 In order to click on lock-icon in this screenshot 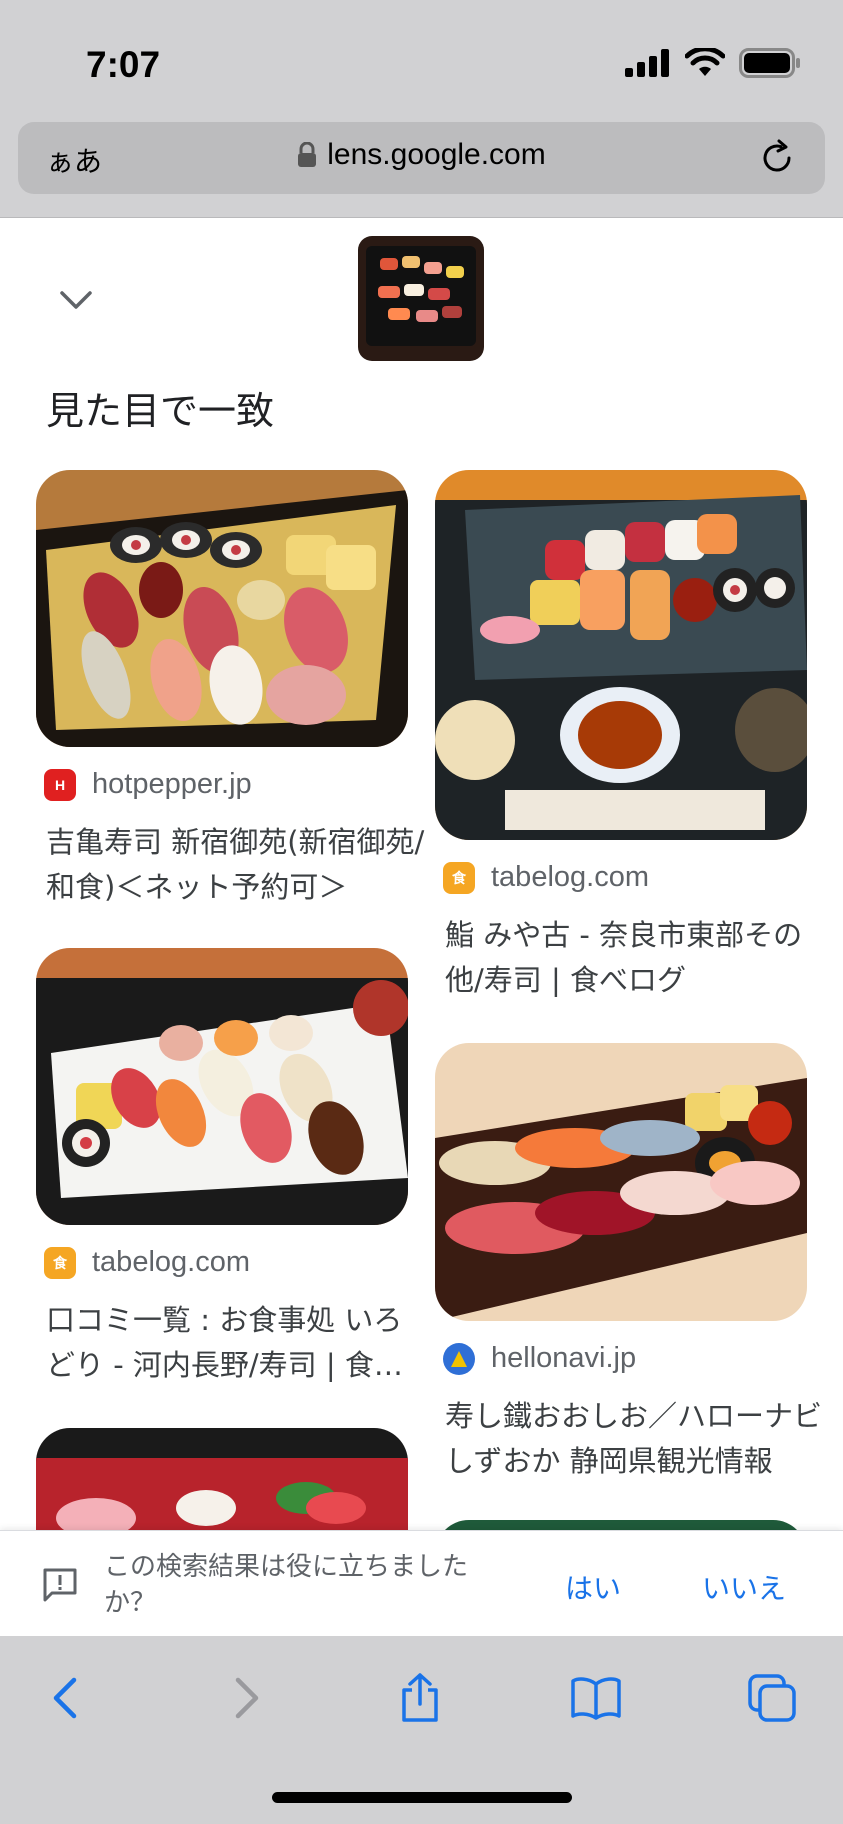, I will do `click(307, 154)`.